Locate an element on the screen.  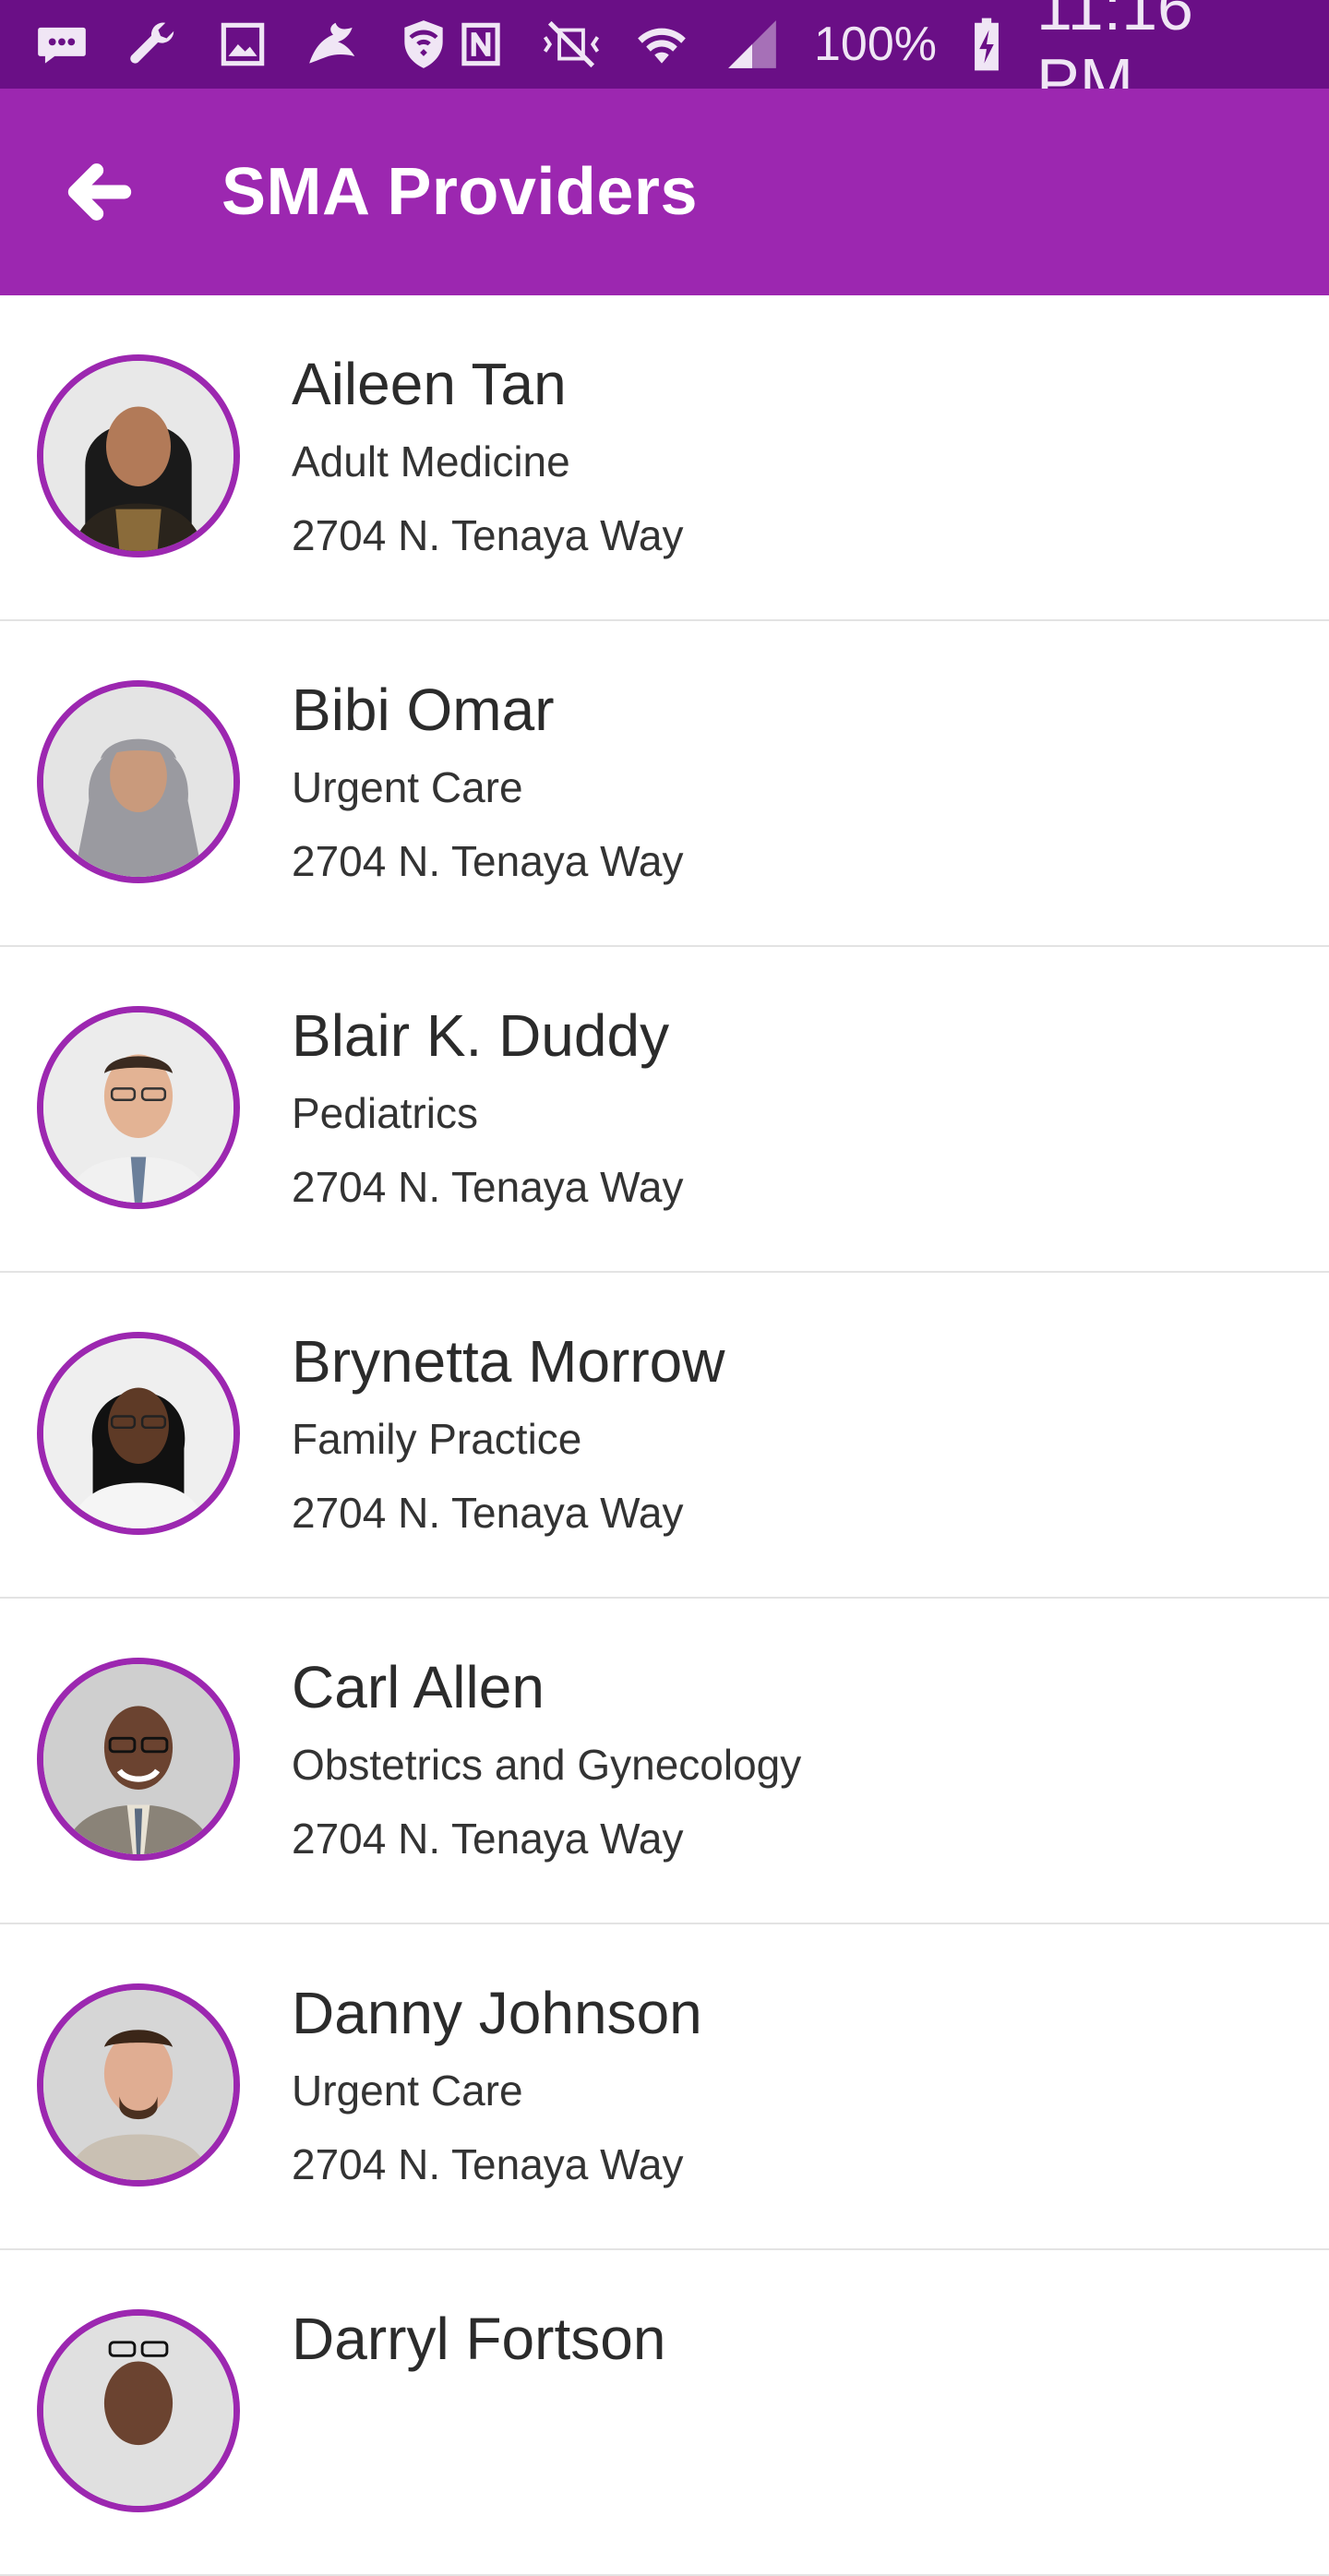
back-button is located at coordinates (100, 192).